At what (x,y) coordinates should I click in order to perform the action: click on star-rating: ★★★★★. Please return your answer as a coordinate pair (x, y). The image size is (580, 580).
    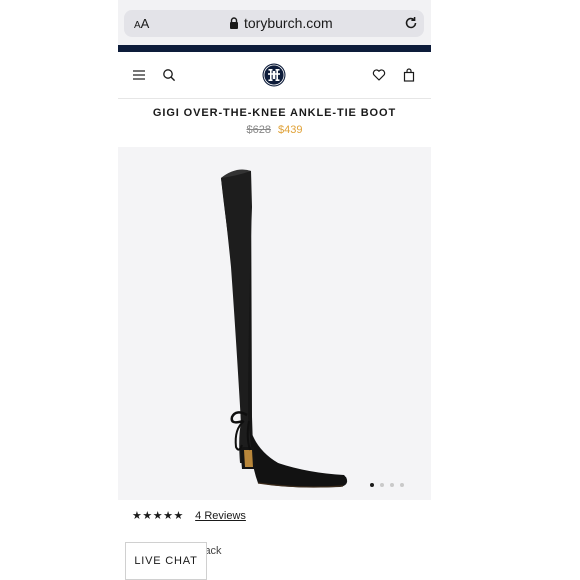
    Looking at the image, I should click on (158, 516).